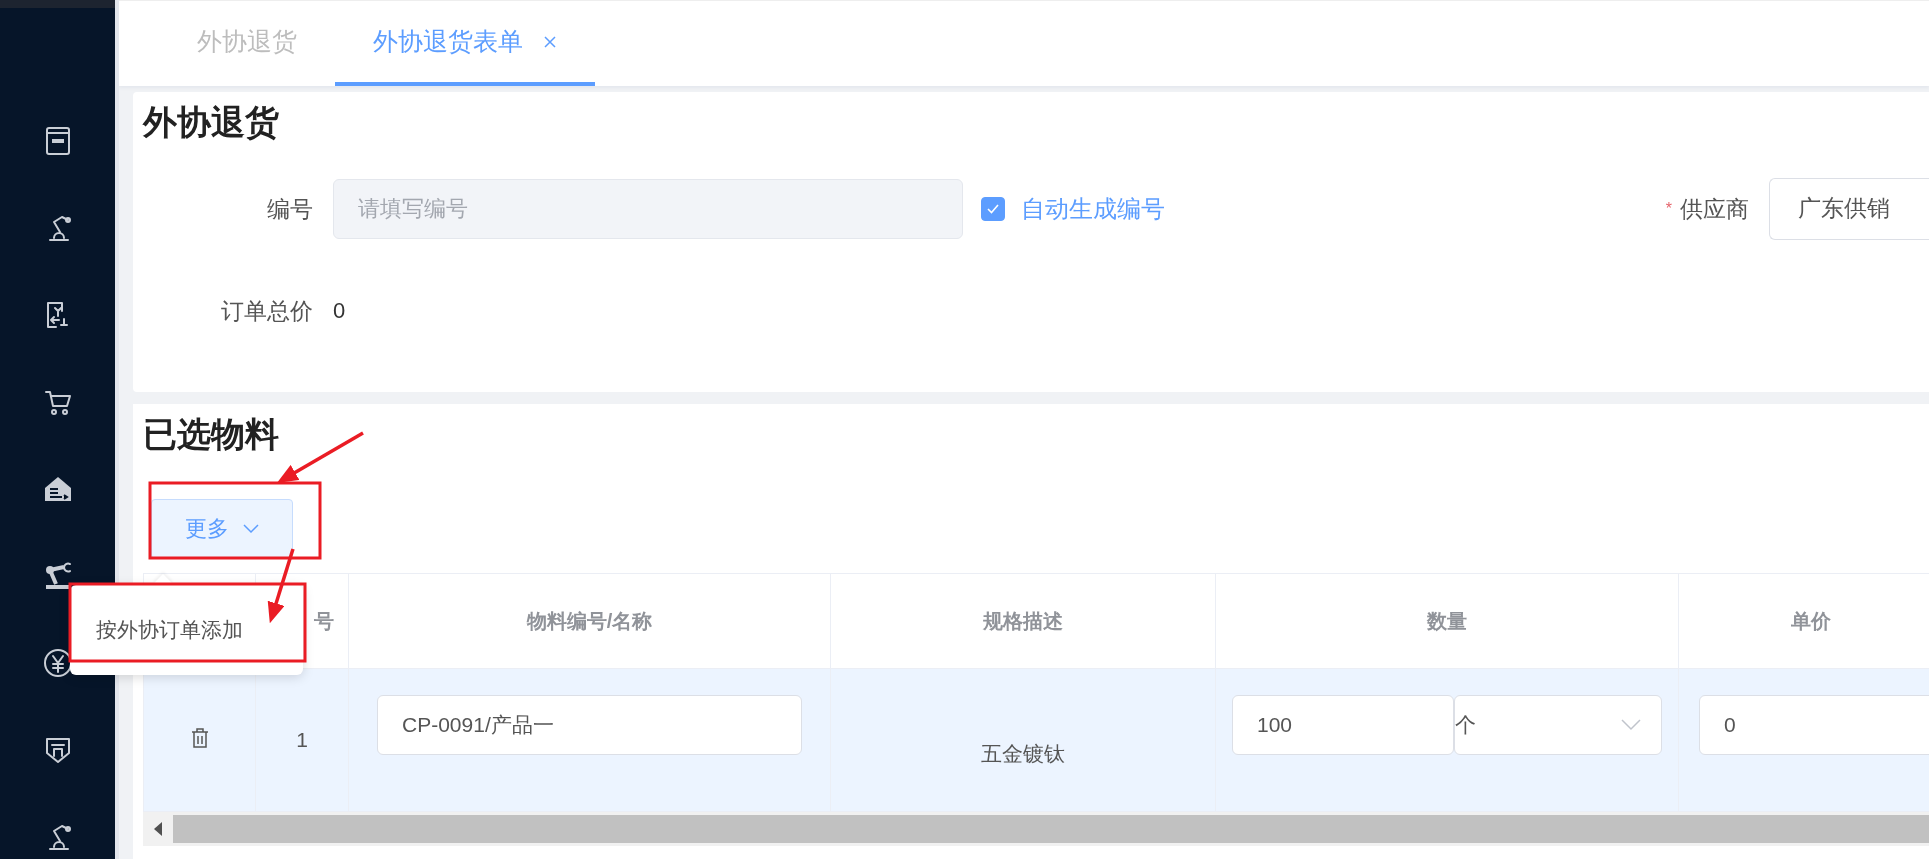 The width and height of the screenshot is (1929, 859). What do you see at coordinates (1849, 209) in the screenshot?
I see `select-field: 广东供销` at bounding box center [1849, 209].